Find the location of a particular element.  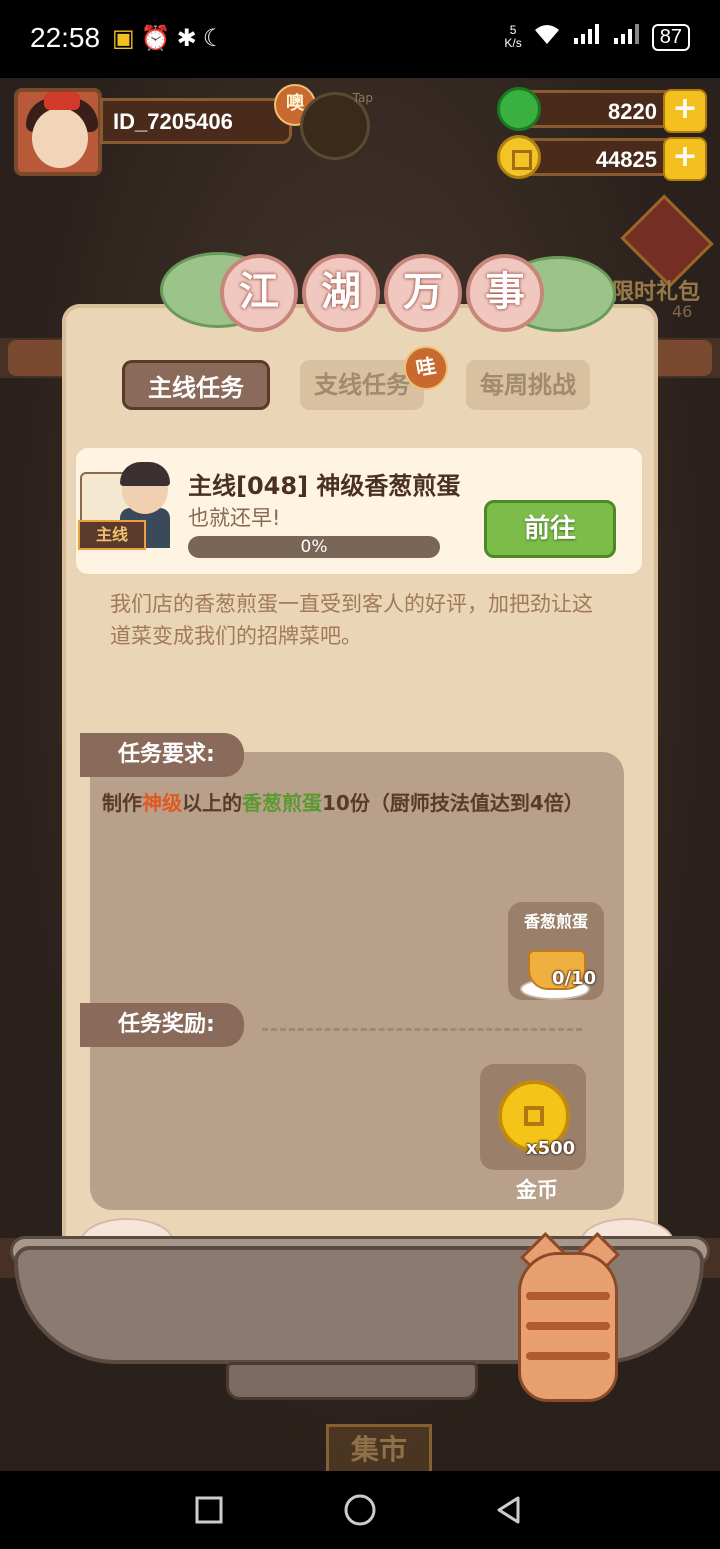

reward-count: x500 is located at coordinates (551, 1148).